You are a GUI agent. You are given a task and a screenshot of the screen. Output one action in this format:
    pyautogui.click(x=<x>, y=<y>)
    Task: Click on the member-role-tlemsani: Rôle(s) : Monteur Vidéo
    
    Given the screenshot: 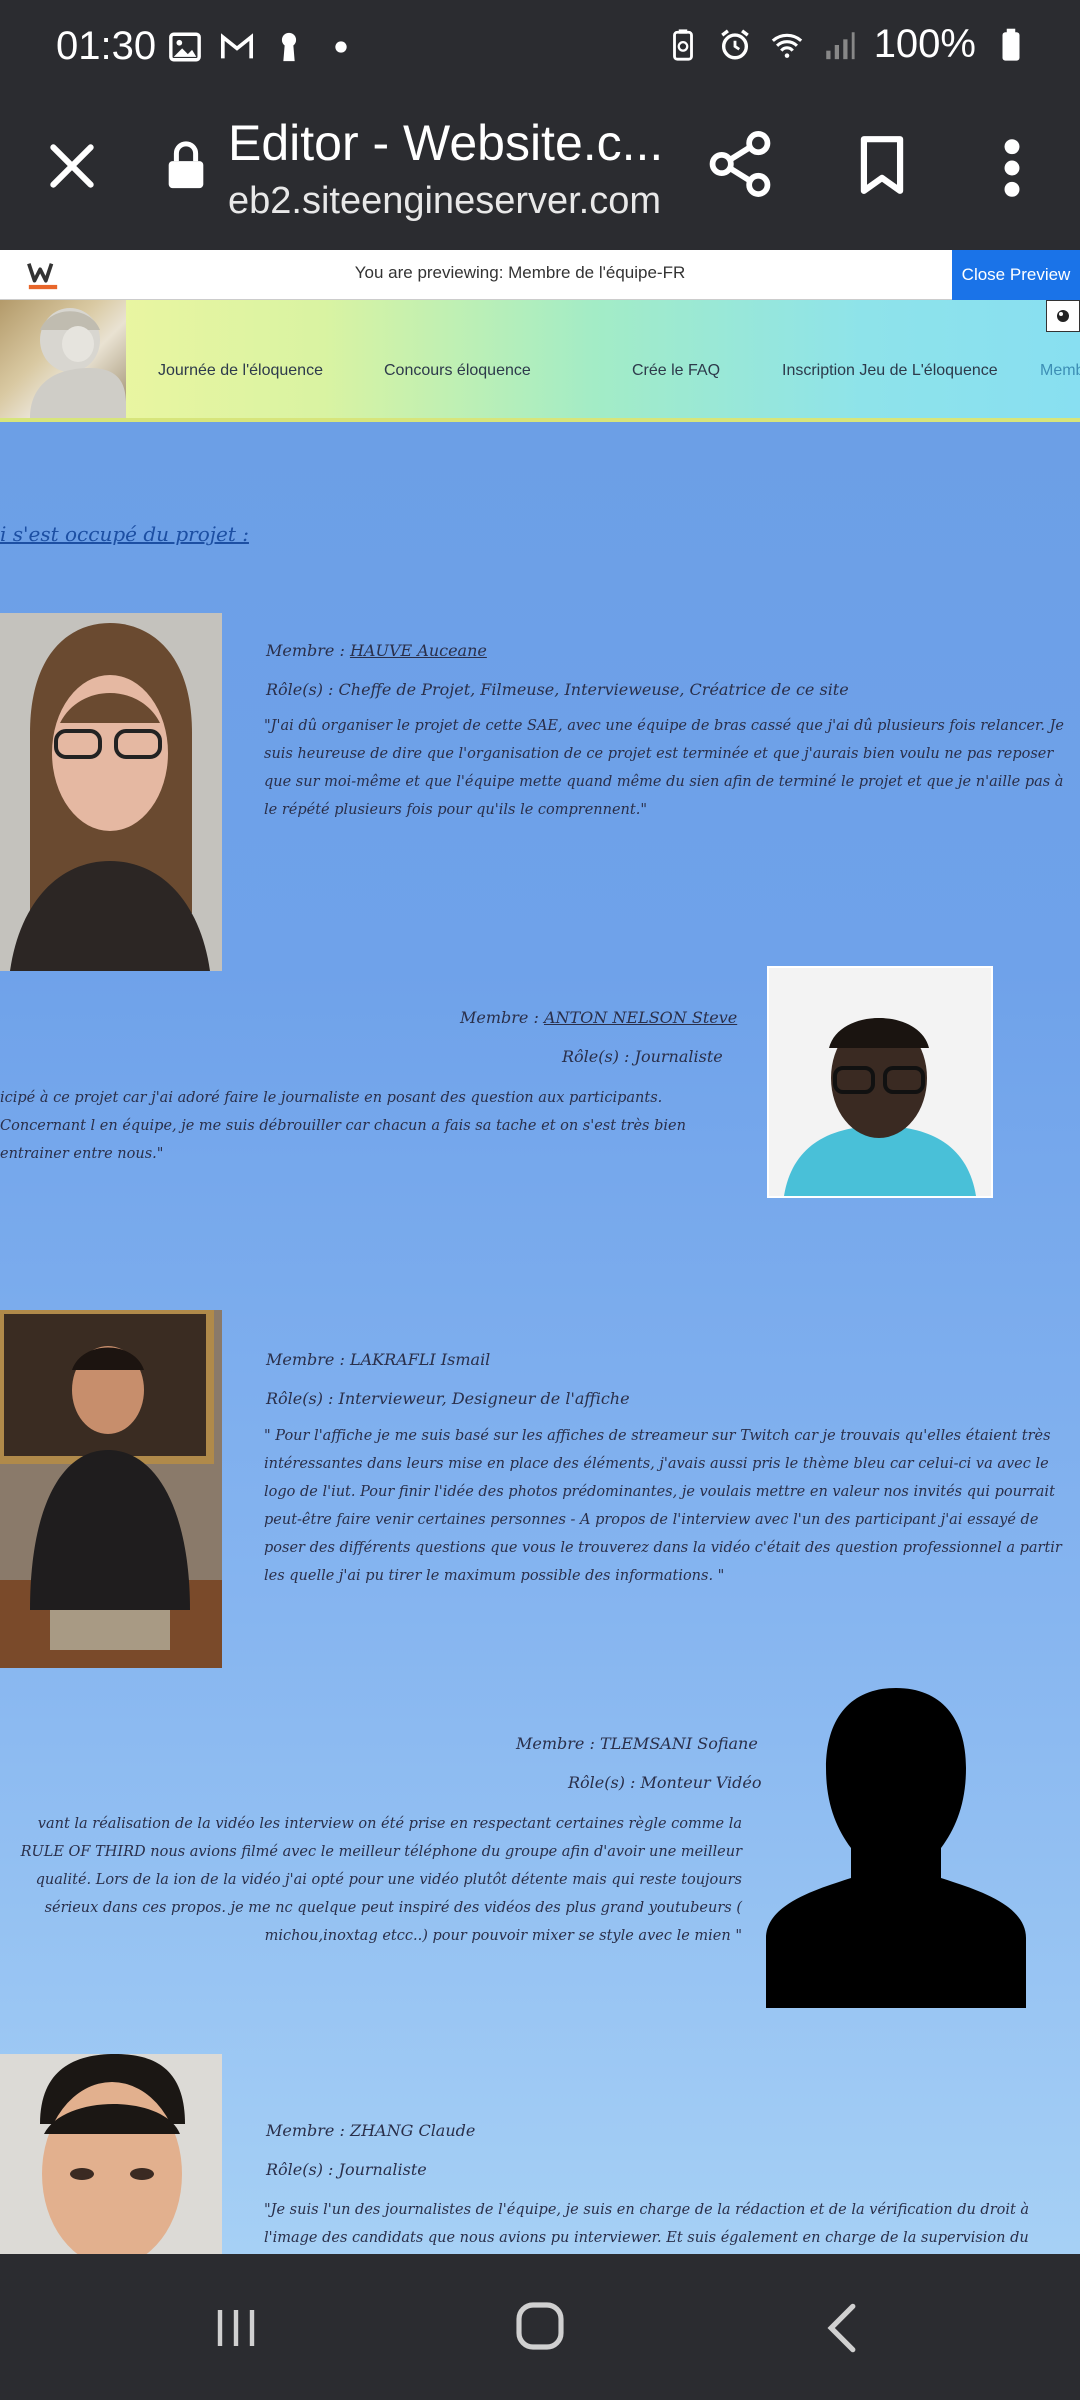 What is the action you would take?
    pyautogui.click(x=665, y=1782)
    